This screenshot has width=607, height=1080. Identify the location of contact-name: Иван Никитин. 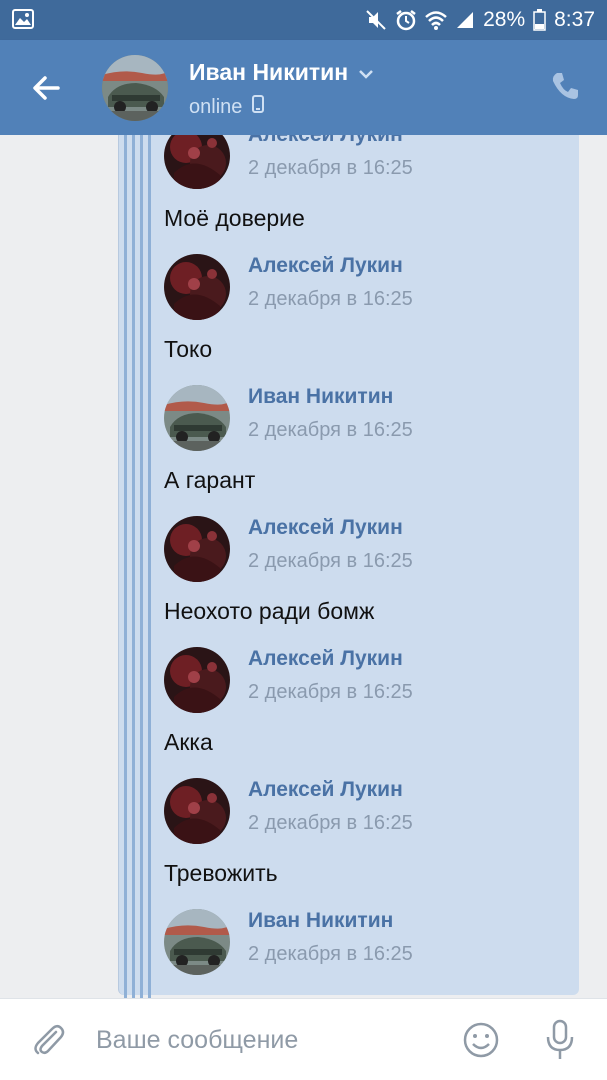
(281, 72).